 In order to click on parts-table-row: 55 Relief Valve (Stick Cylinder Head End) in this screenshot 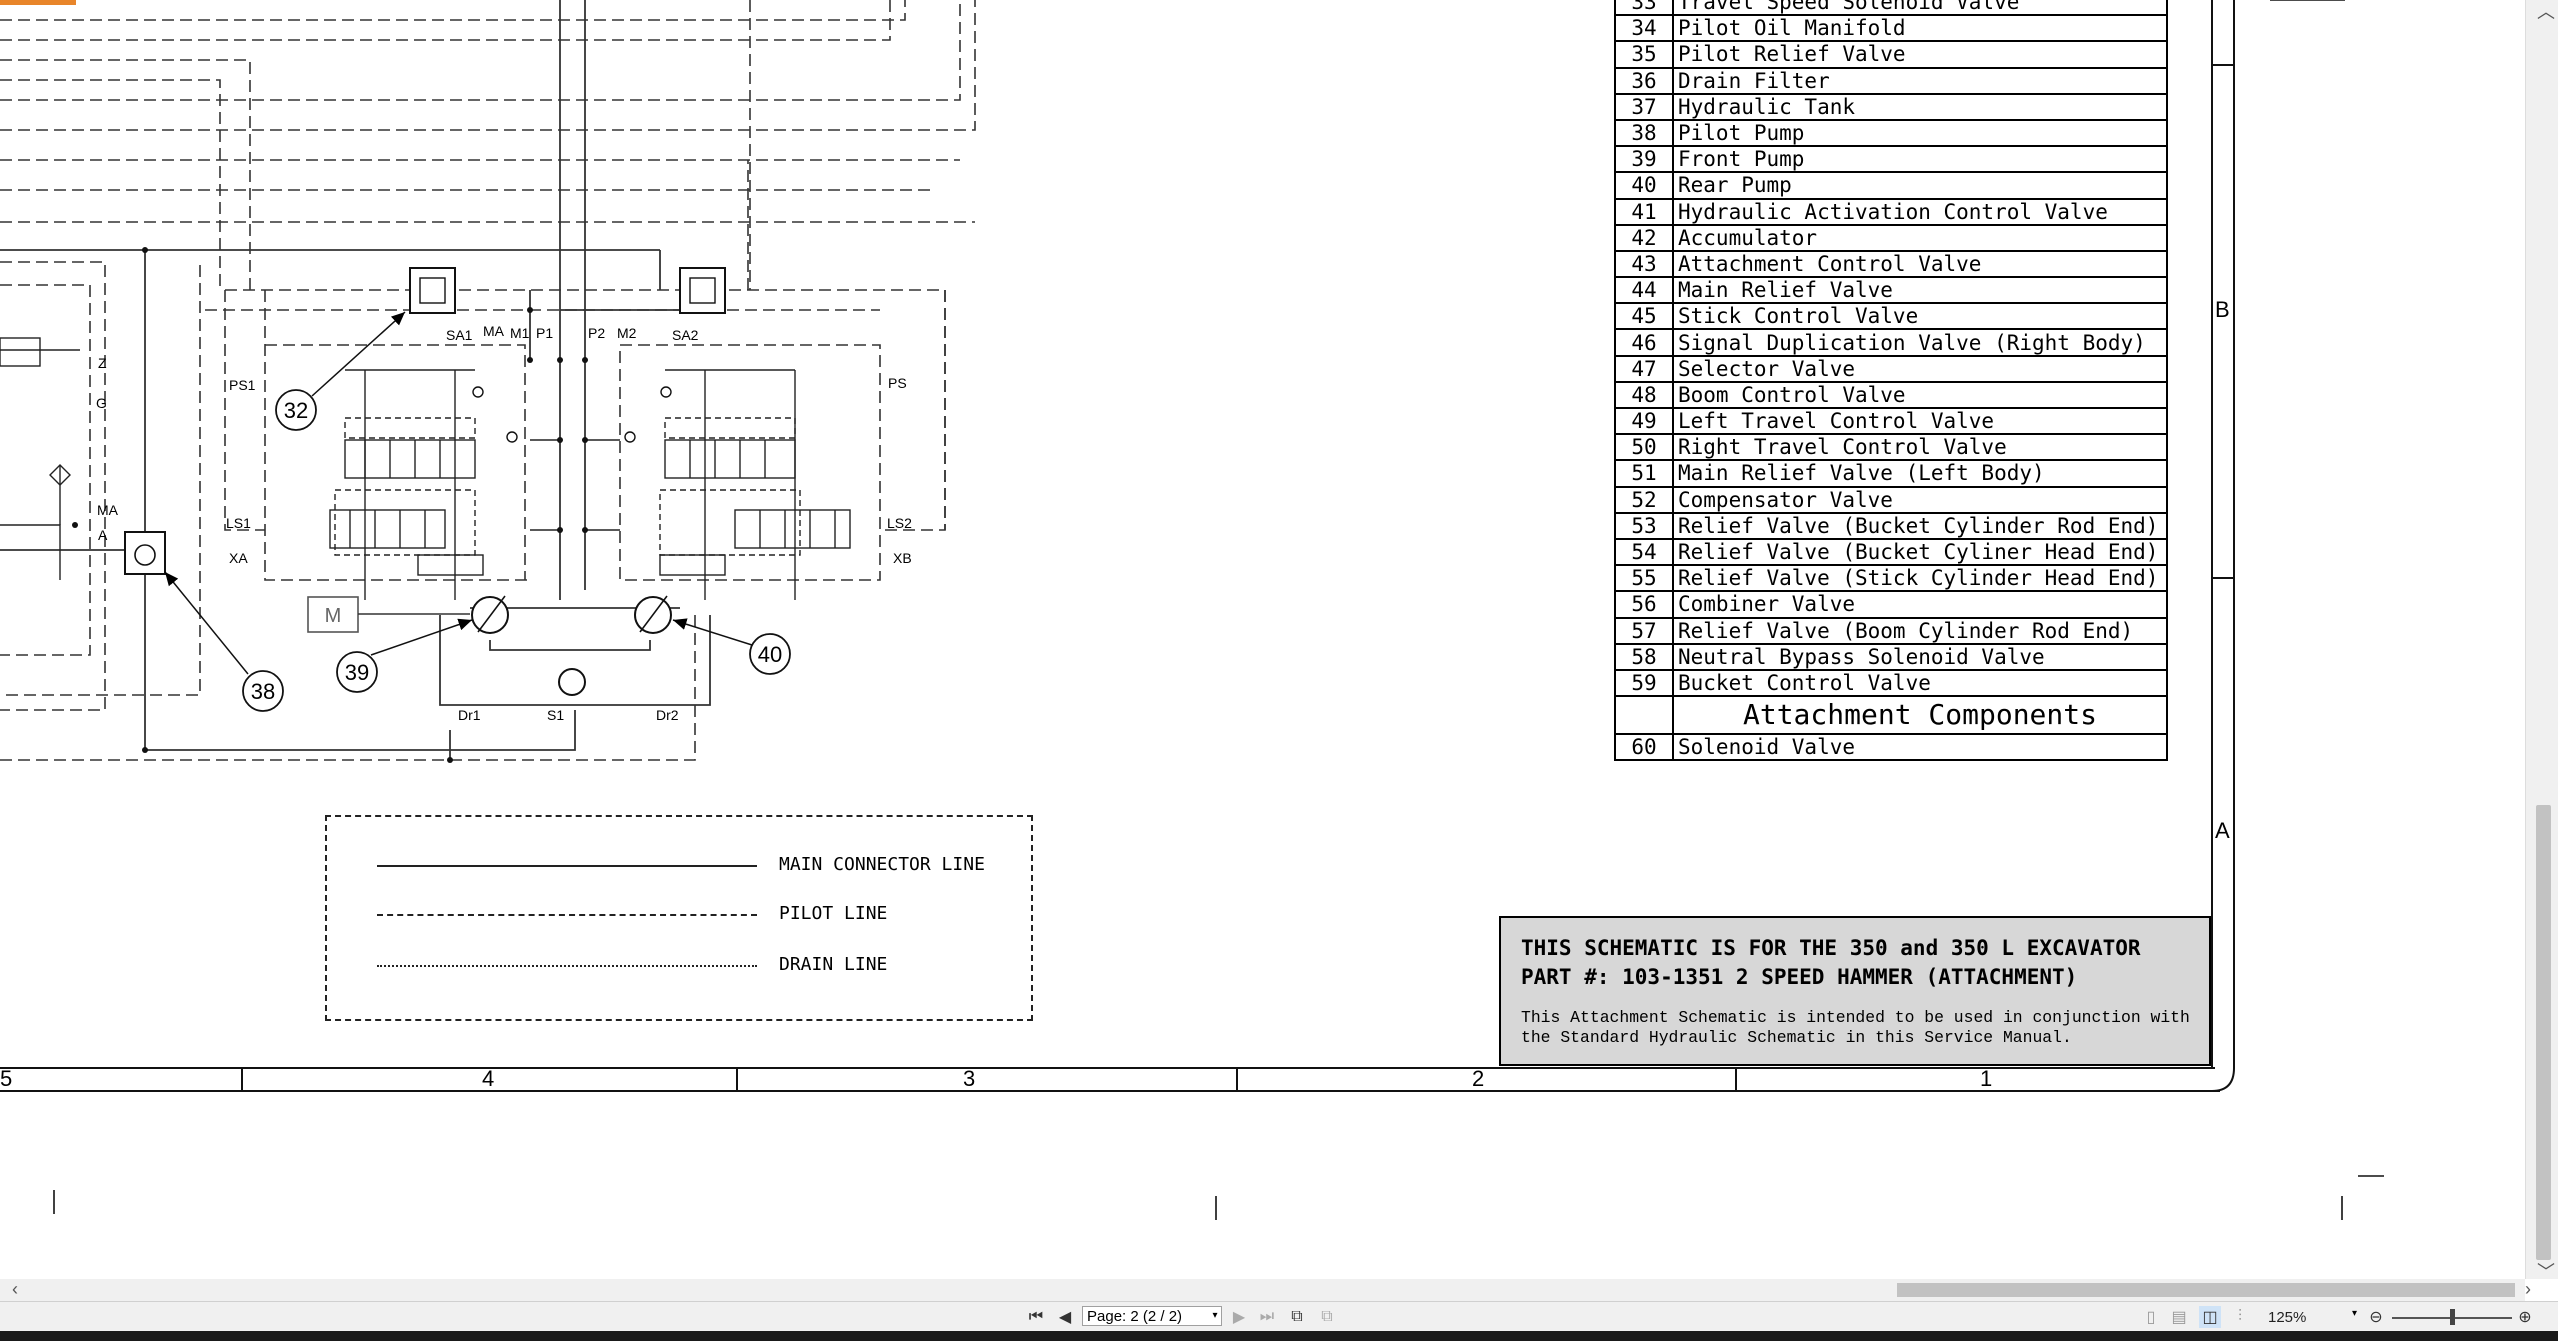, I will do `click(1891, 578)`.